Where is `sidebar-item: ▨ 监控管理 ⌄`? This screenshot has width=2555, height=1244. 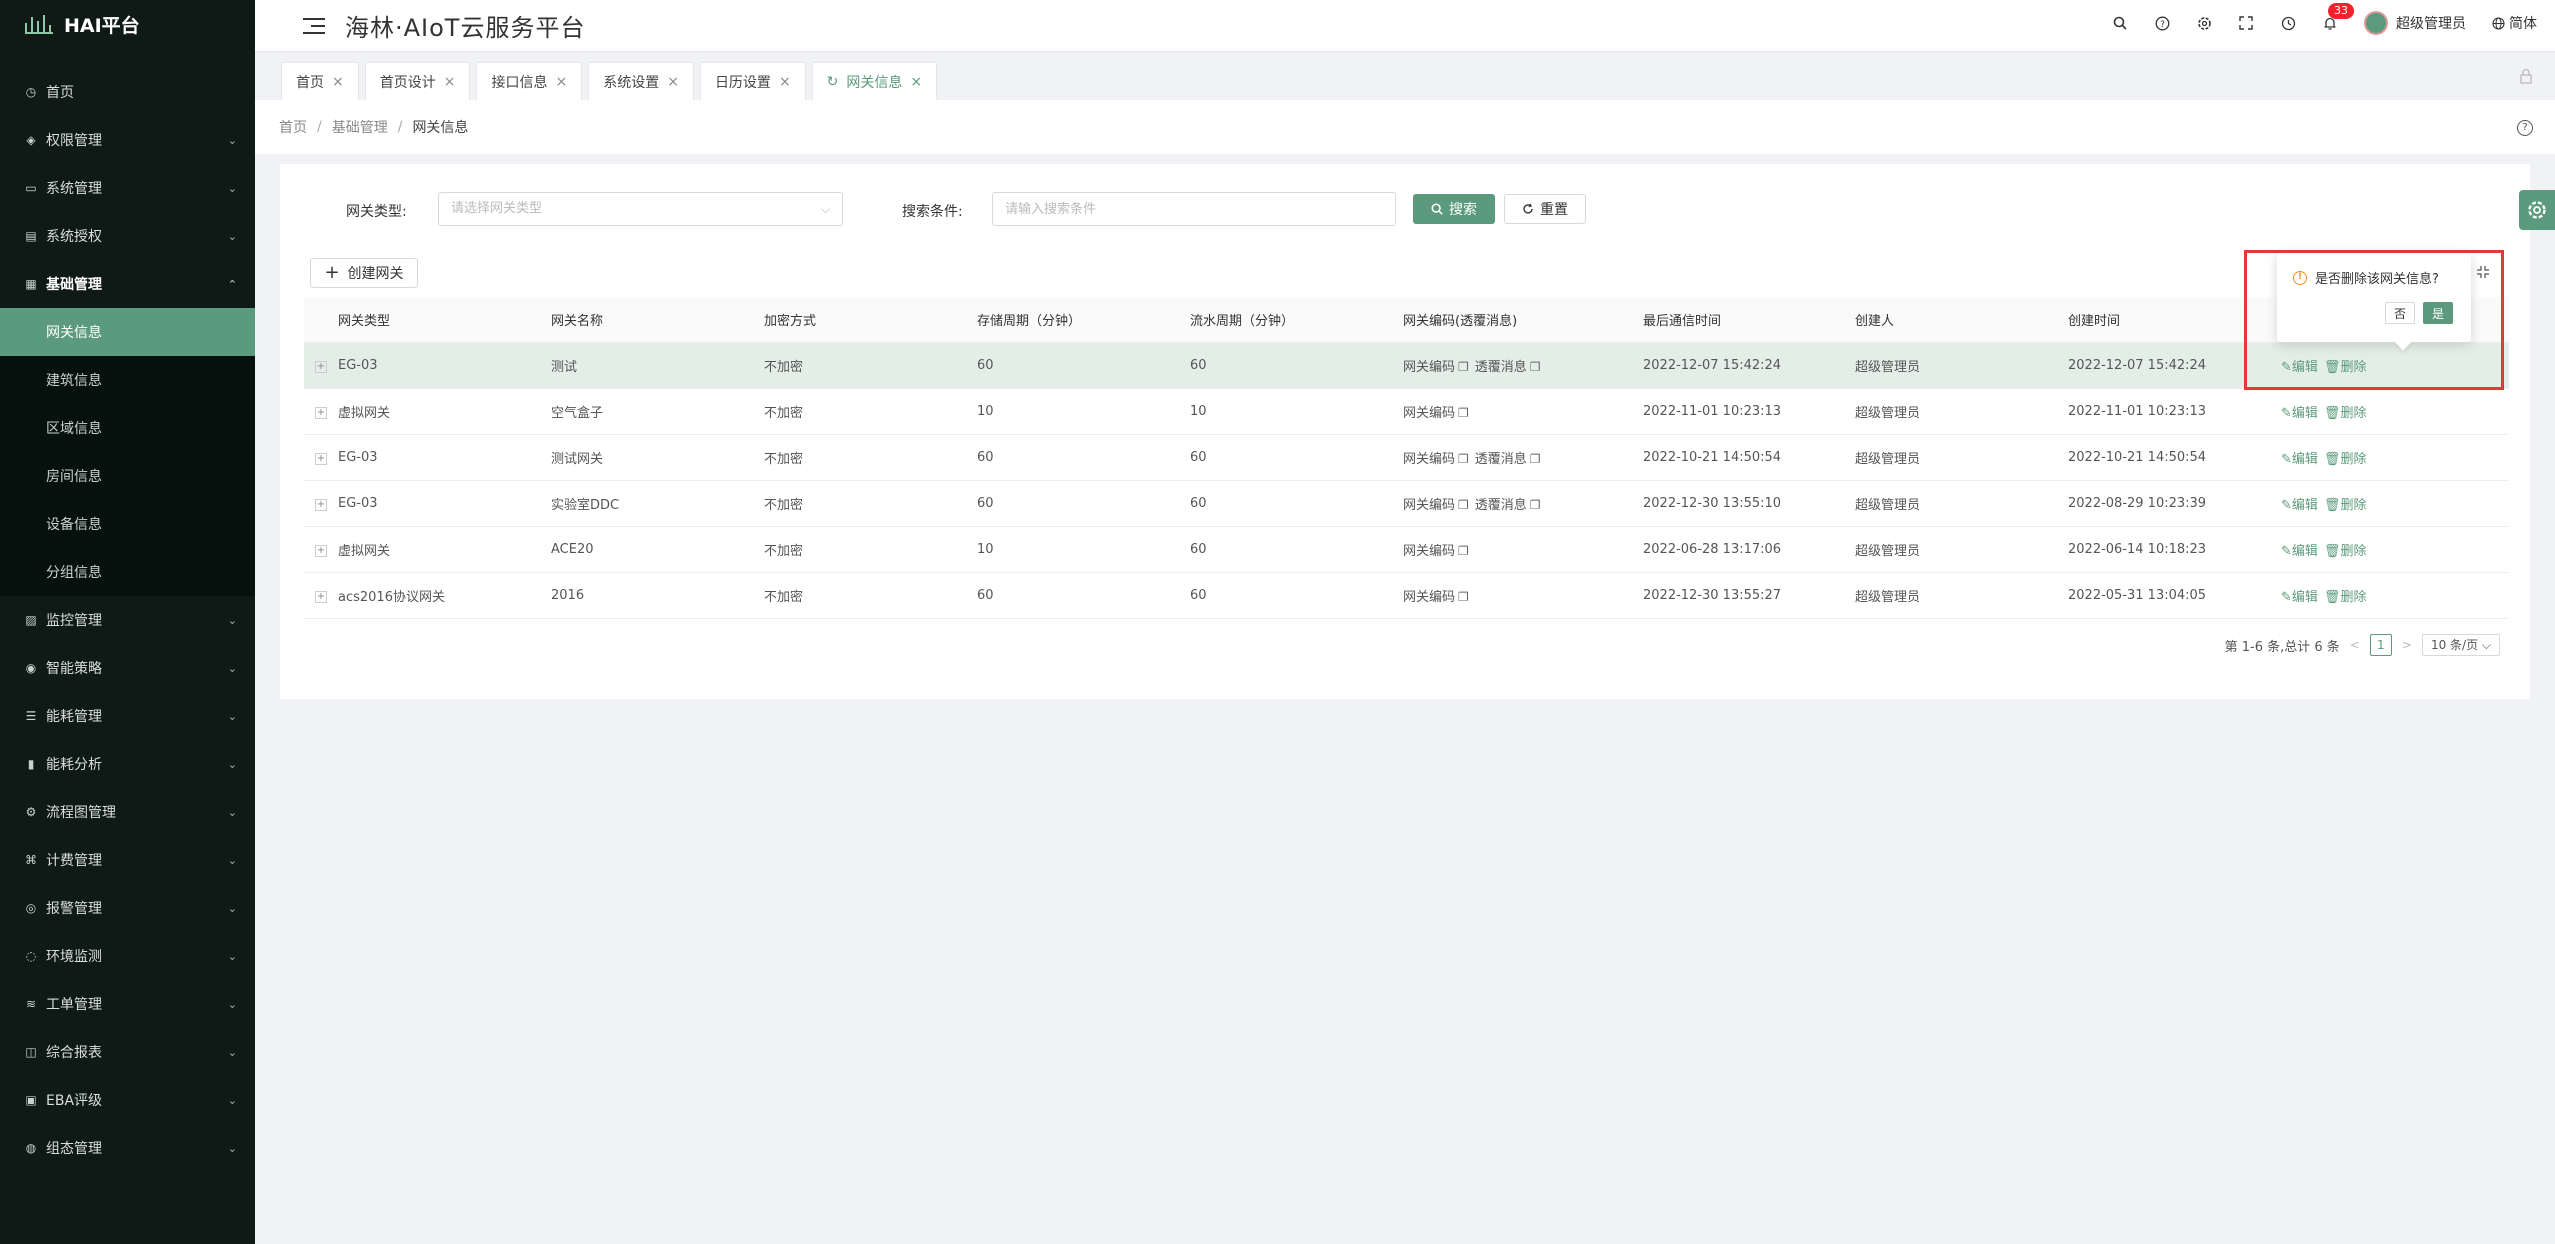
sidebar-item: ▨ 监控管理 ⌄ is located at coordinates (127, 620).